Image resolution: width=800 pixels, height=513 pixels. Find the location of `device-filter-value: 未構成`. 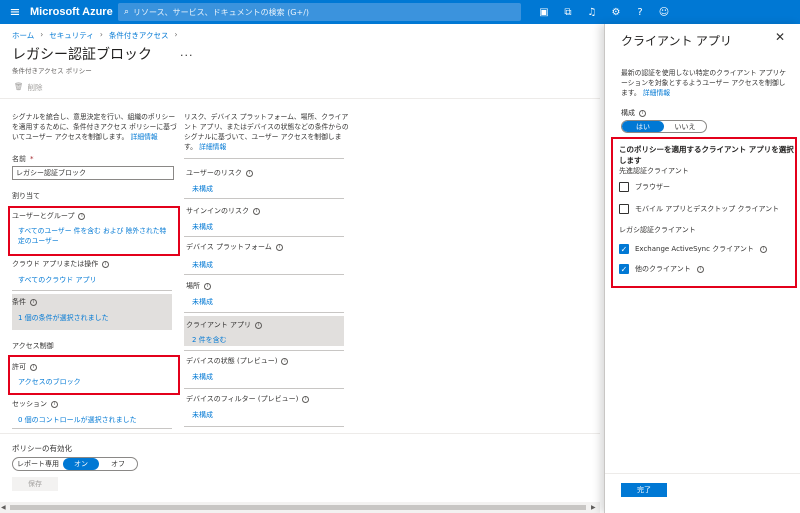

device-filter-value: 未構成 is located at coordinates (202, 415).